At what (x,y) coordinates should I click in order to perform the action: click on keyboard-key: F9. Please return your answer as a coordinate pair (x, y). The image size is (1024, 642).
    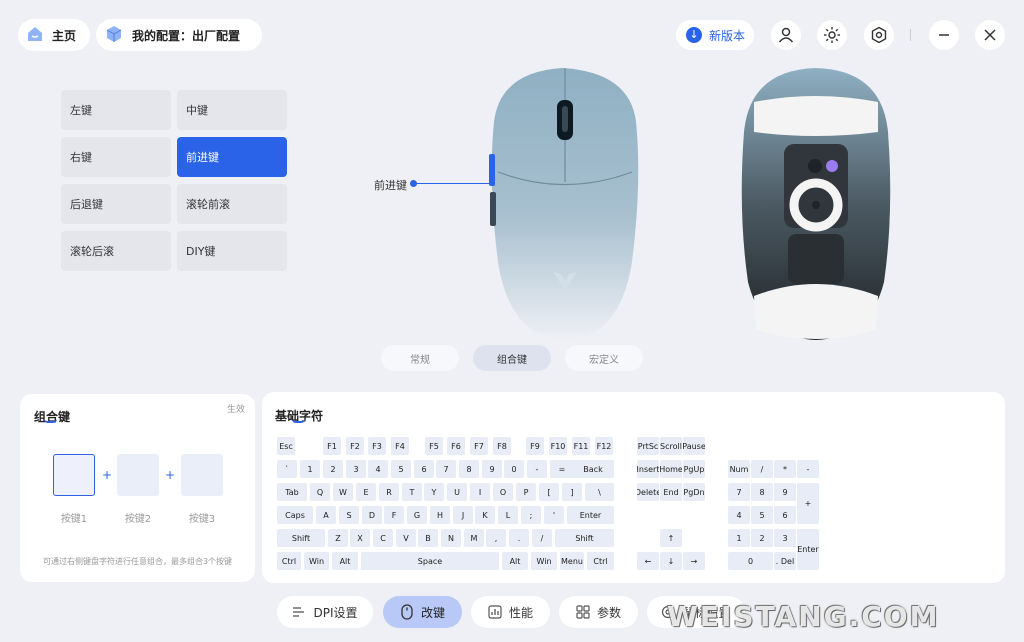
    Looking at the image, I should click on (535, 446).